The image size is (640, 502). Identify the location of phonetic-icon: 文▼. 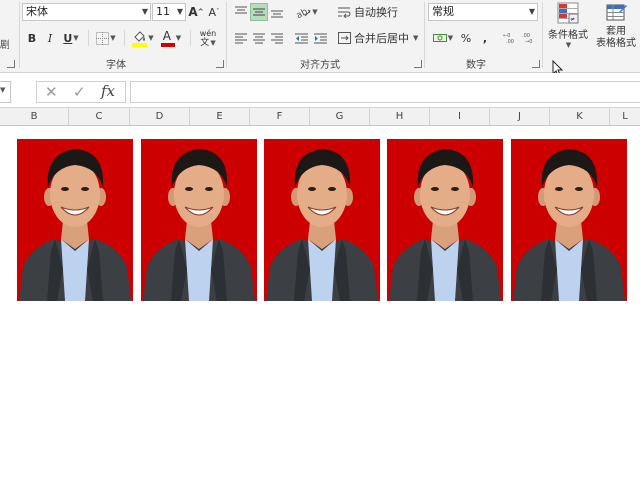
(208, 42).